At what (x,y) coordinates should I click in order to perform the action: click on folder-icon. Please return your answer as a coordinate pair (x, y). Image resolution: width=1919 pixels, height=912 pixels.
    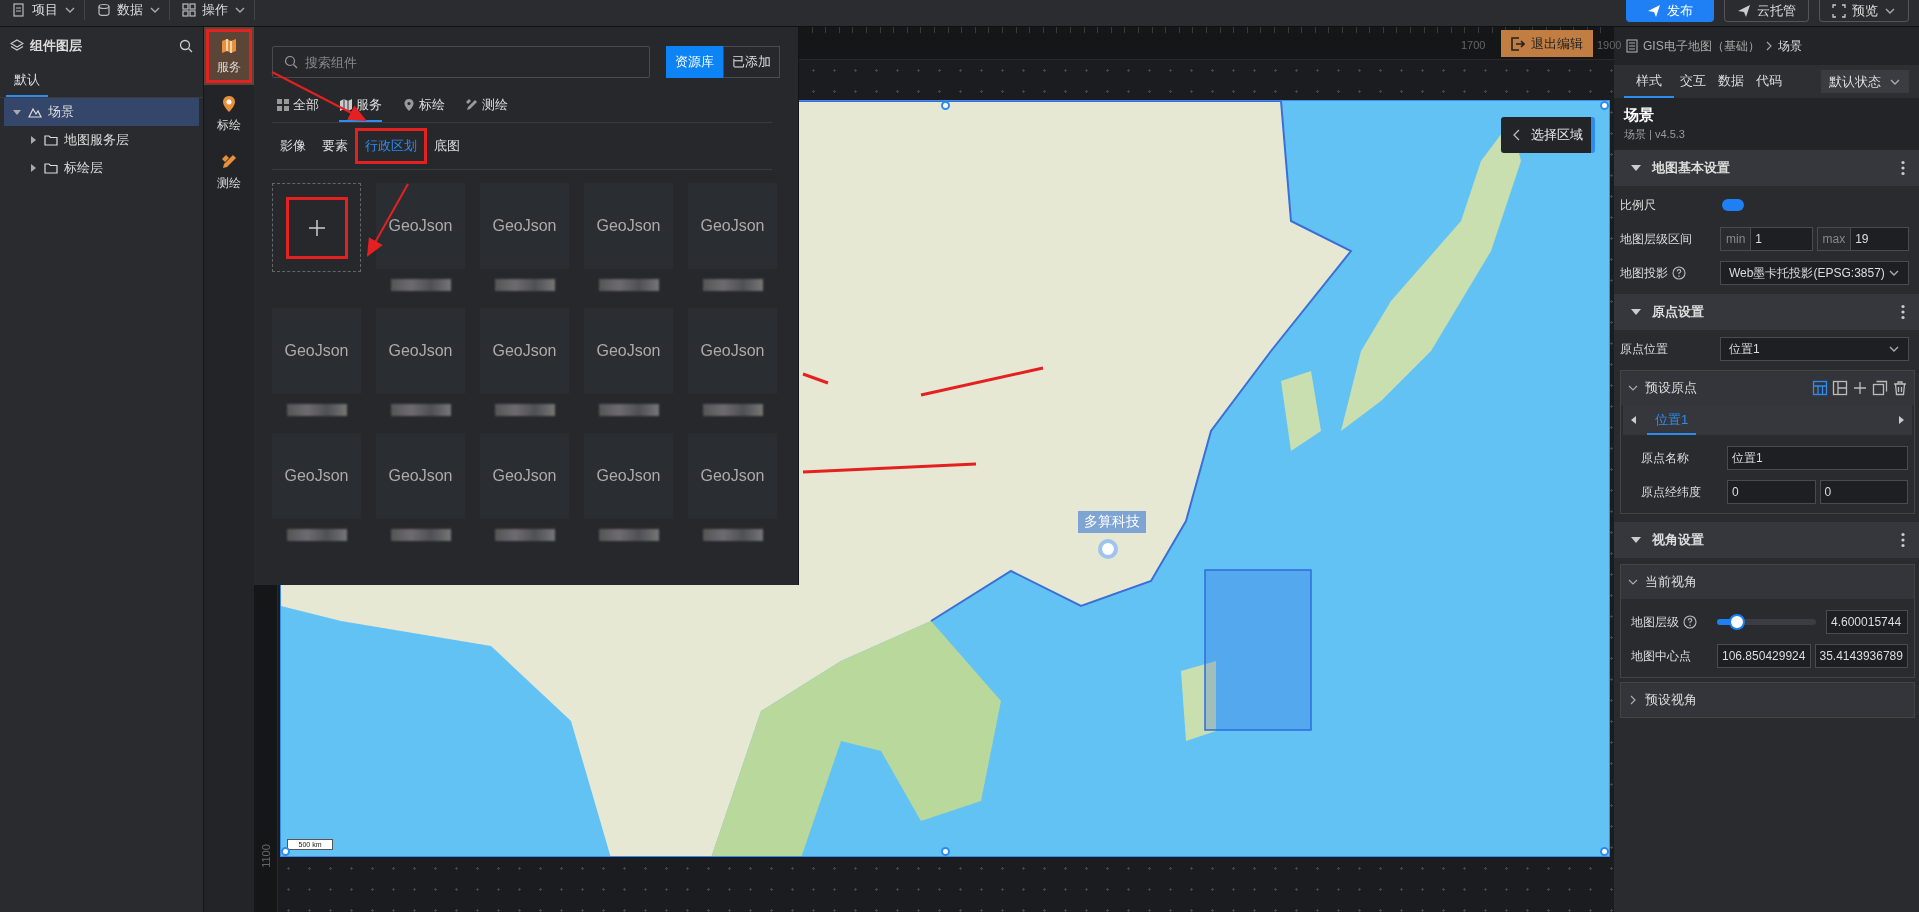
    Looking at the image, I should click on (51, 140).